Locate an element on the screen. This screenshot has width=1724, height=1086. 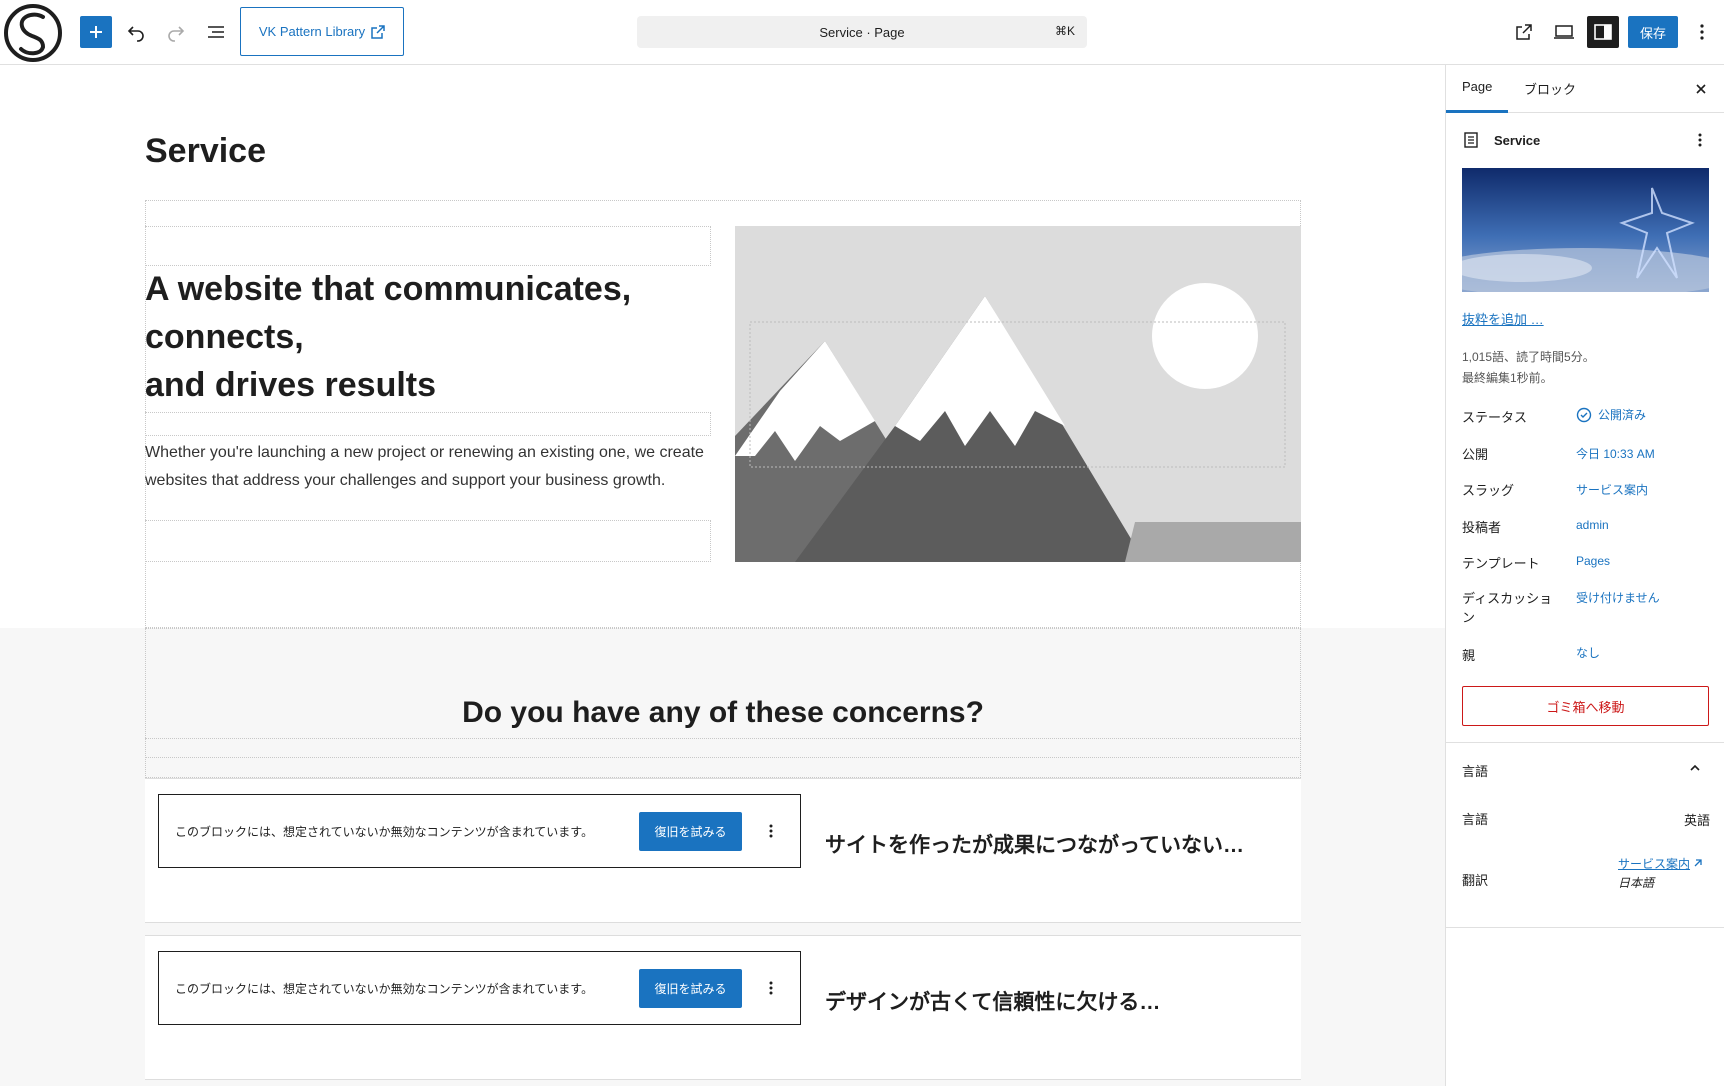
discussion-button: 受け付けません is located at coordinates (1618, 597).